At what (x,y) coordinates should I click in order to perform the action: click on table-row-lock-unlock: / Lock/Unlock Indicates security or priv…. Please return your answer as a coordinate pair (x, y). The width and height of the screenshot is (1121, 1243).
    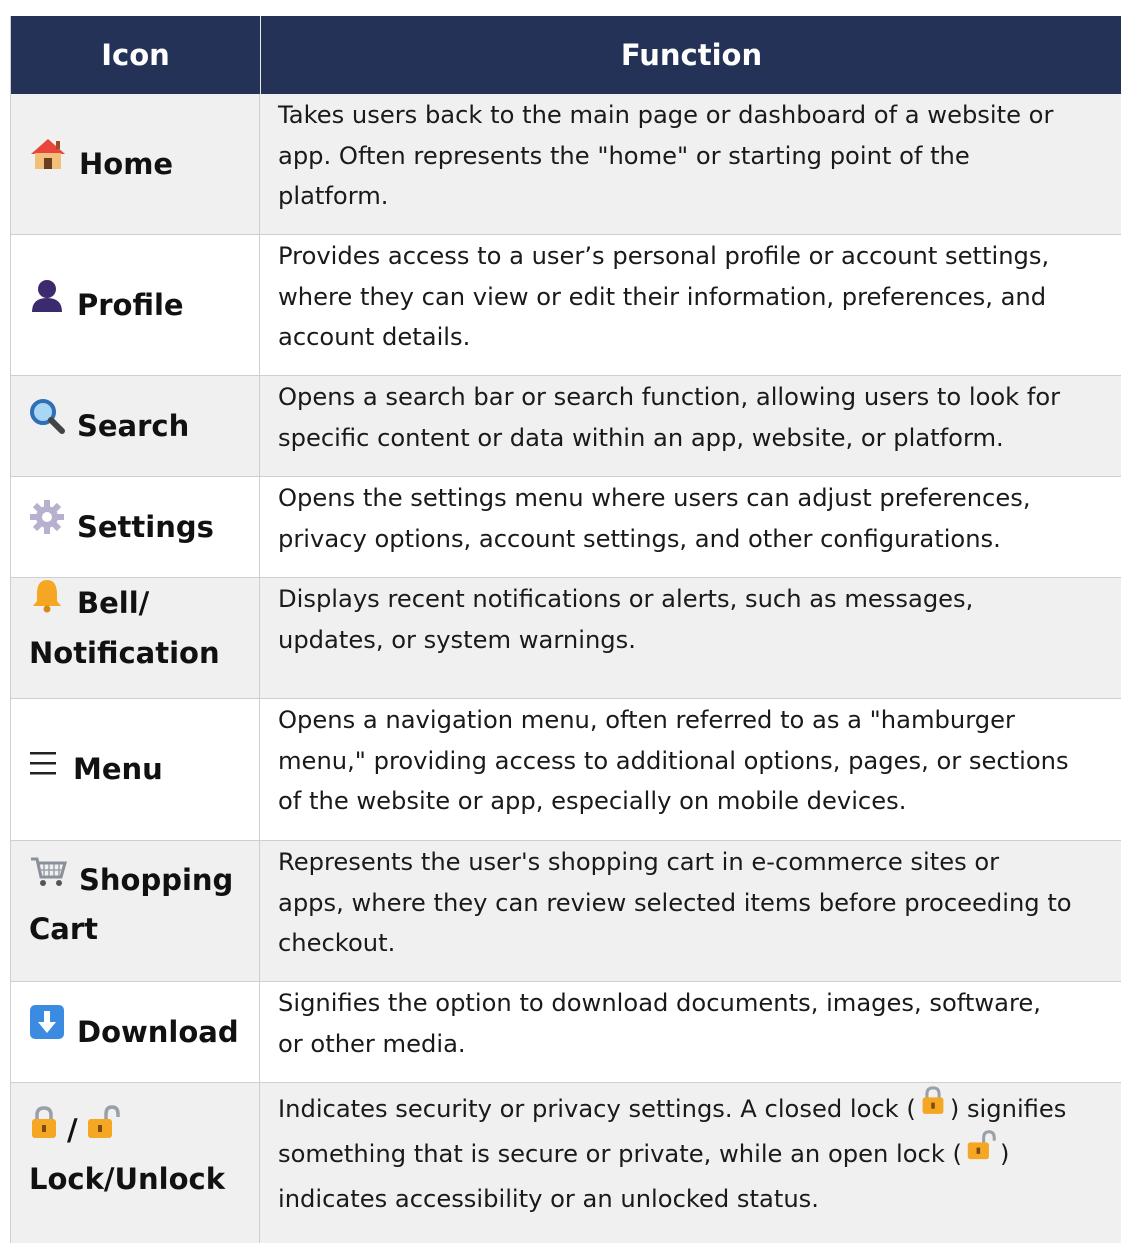
    Looking at the image, I should click on (566, 1163).